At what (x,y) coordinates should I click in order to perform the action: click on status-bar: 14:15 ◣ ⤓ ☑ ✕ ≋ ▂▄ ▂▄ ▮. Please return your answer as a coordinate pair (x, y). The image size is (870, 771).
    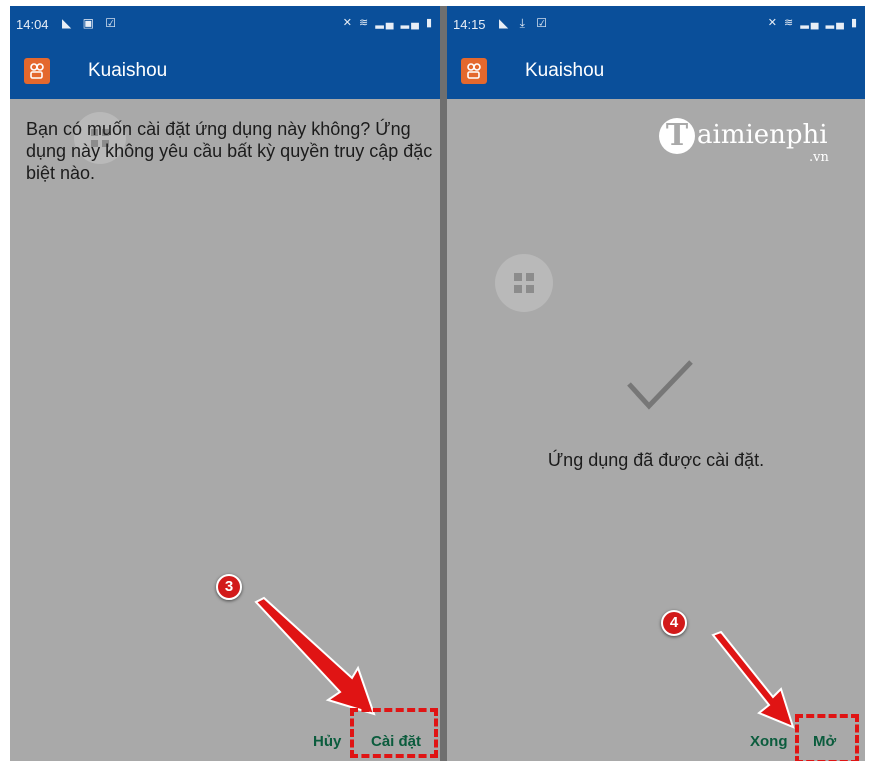
    Looking at the image, I should click on (656, 25).